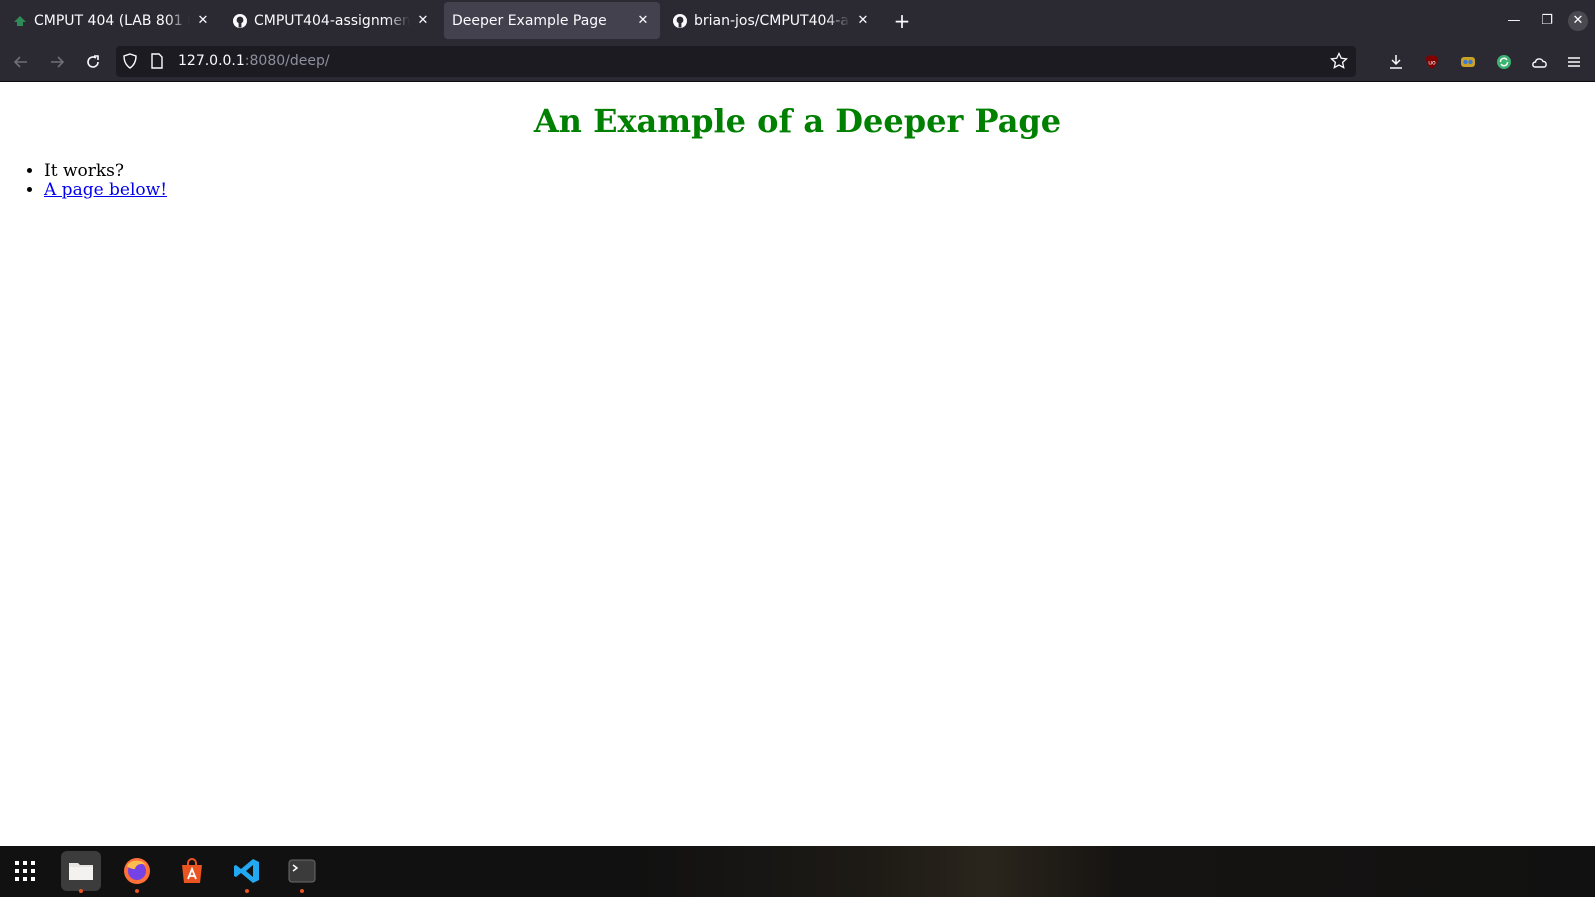  What do you see at coordinates (1396, 62) in the screenshot?
I see `downloads-icon` at bounding box center [1396, 62].